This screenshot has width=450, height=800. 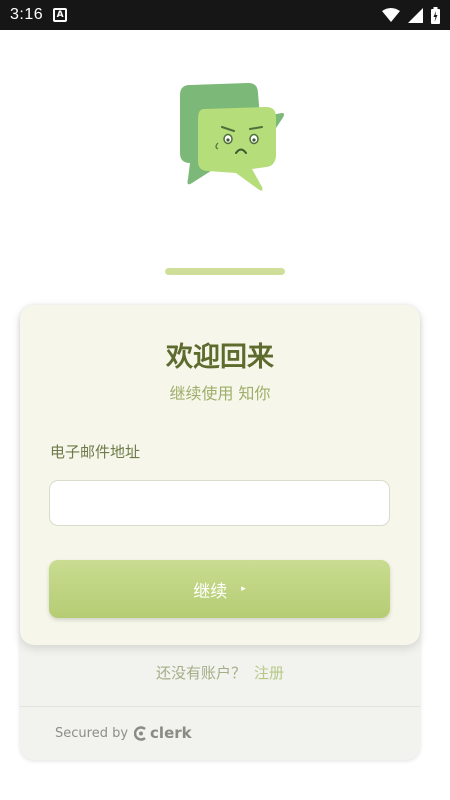 I want to click on play-icon: ▸, so click(x=243, y=589).